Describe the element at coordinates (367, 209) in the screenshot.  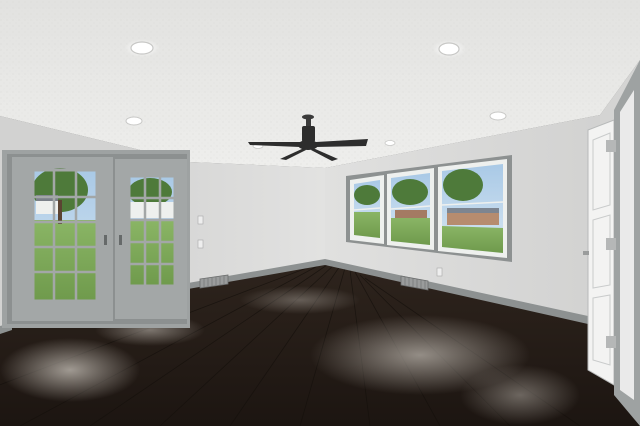
I see `window-left` at that location.